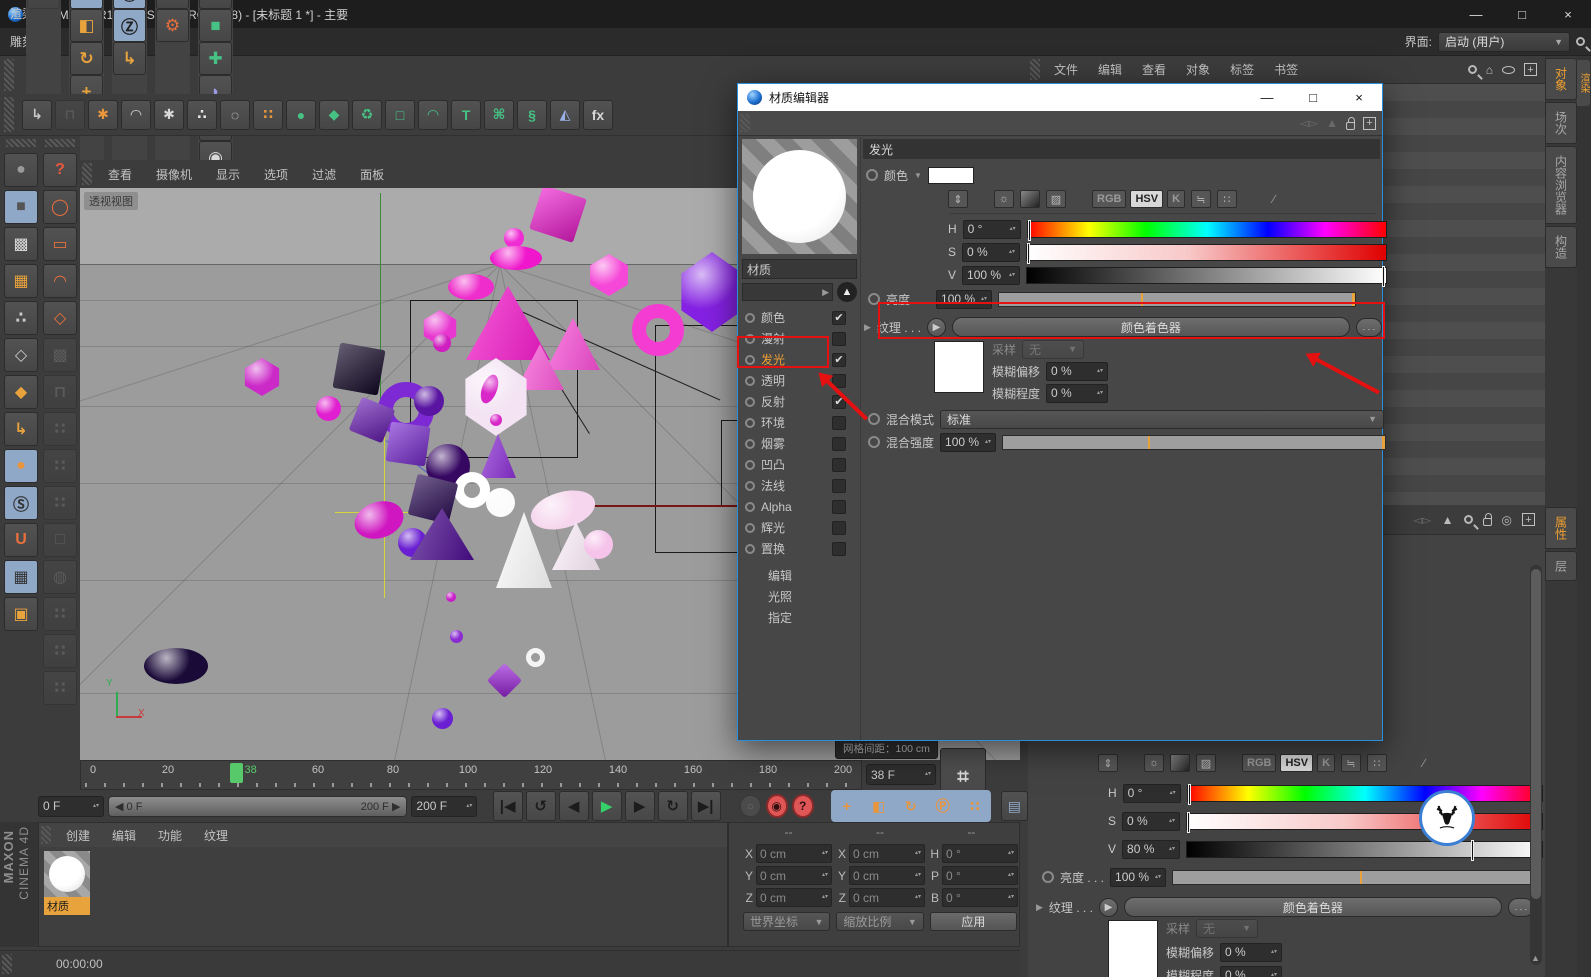 This screenshot has width=1591, height=977. I want to click on channel-row: 环境, so click(799, 422).